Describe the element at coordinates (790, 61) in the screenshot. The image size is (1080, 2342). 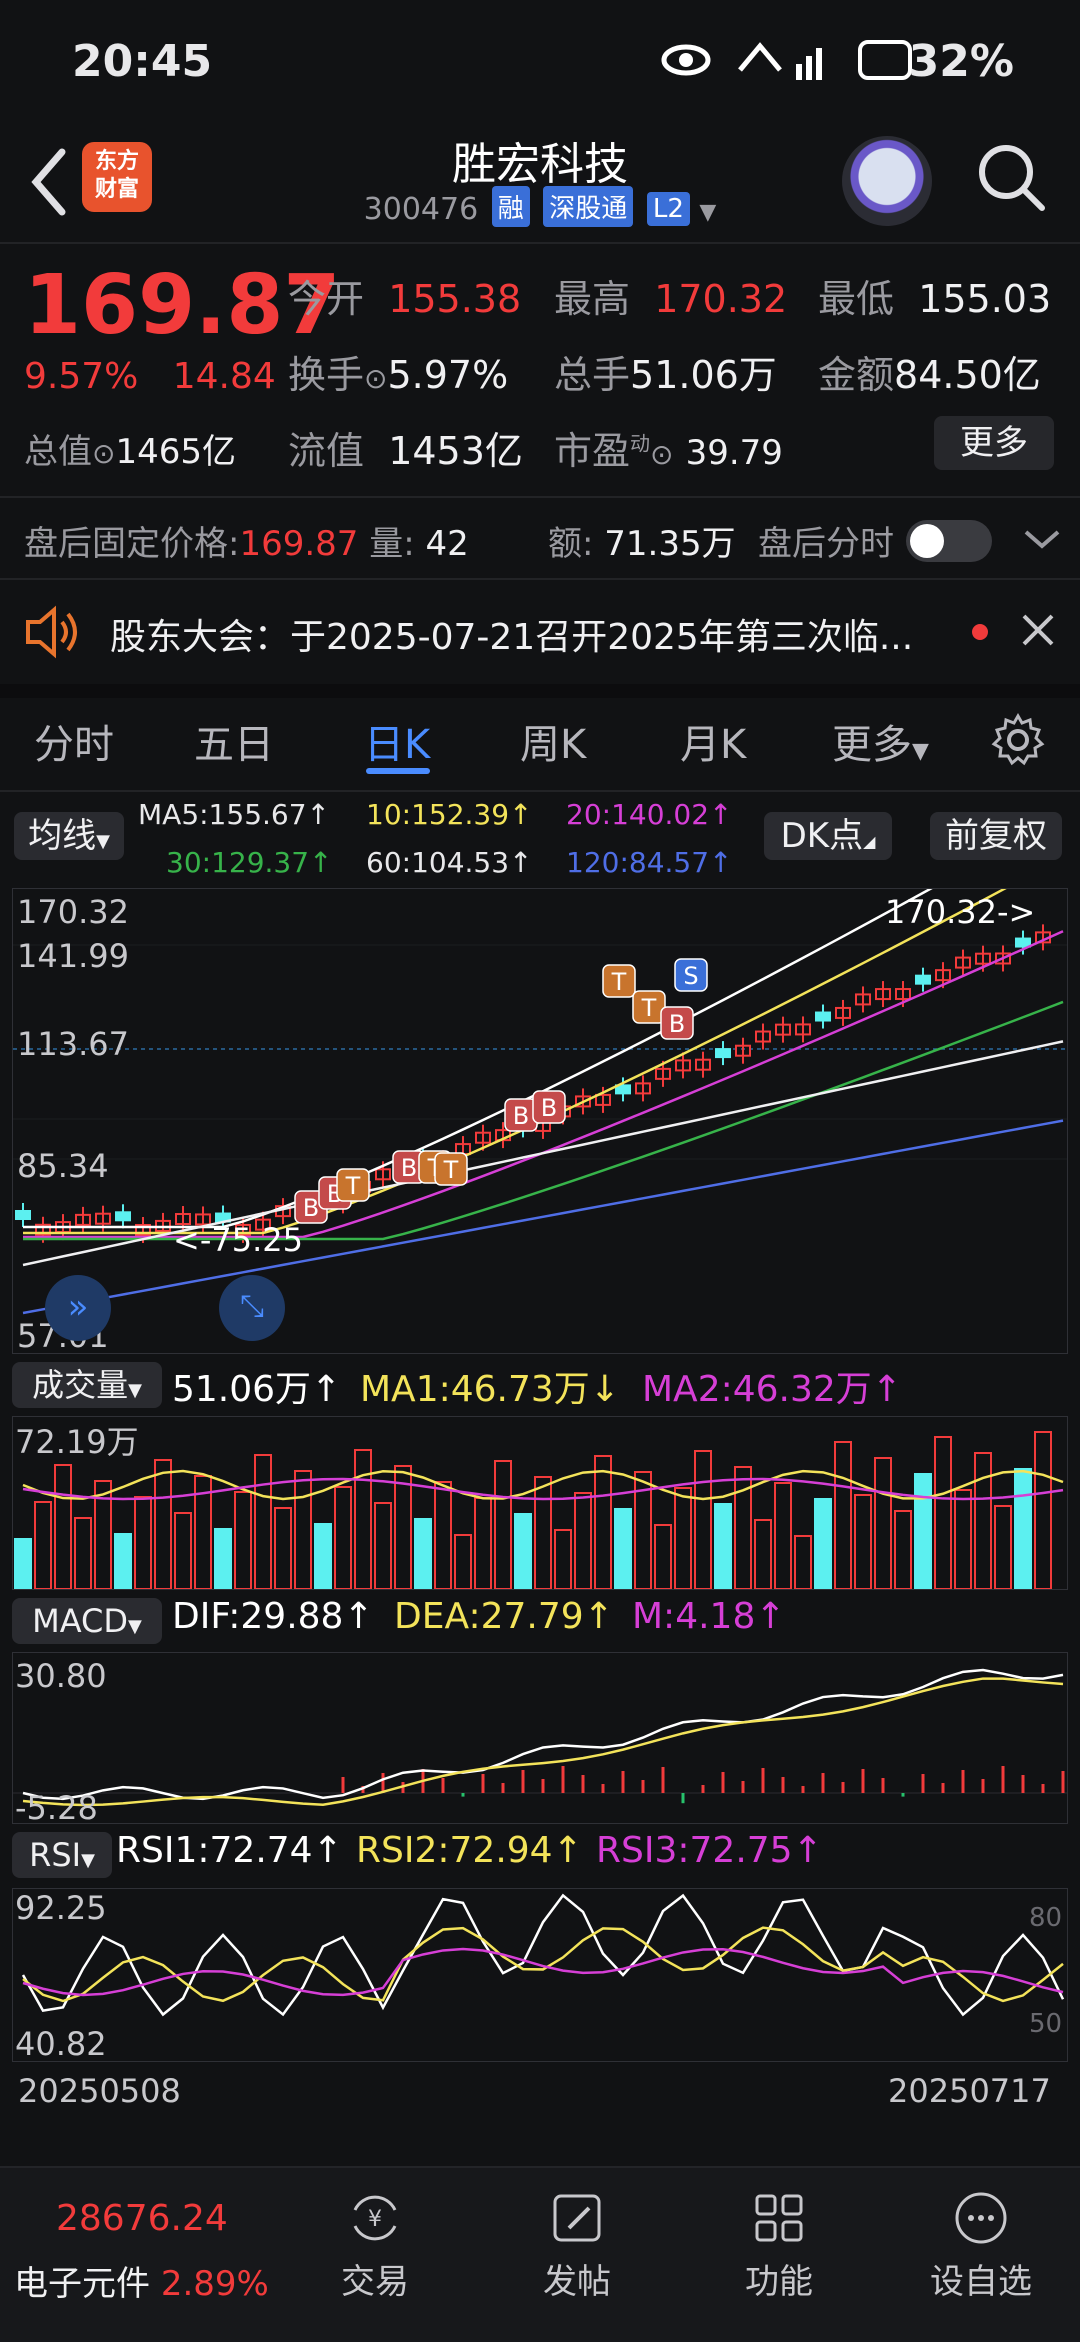
I see `status-icons` at that location.